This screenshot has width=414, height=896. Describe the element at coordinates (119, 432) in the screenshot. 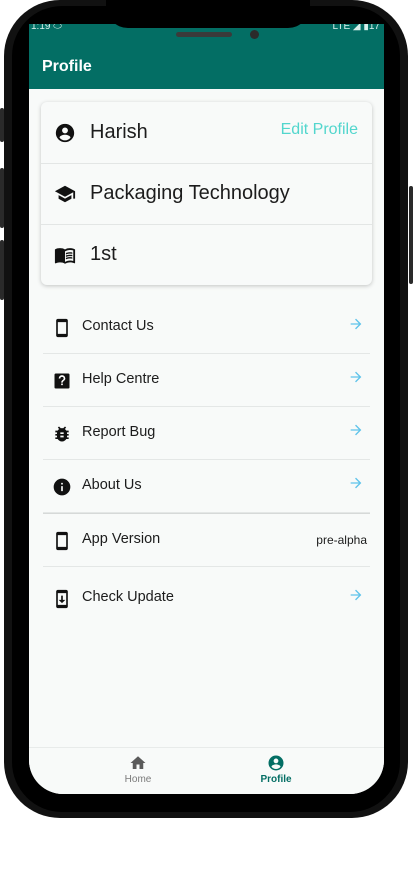

I see `list-item-label: Report Bug` at that location.